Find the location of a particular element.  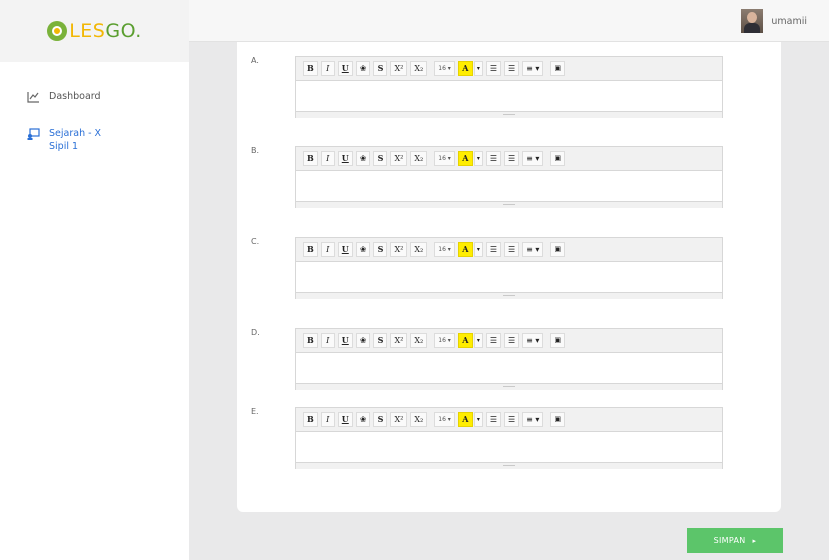

editor-toolbar: B I U ❀ S X² X₂ 16 ▾ A ▾ ☰ ☰ ≡ ▾ ▣ is located at coordinates (509, 420).